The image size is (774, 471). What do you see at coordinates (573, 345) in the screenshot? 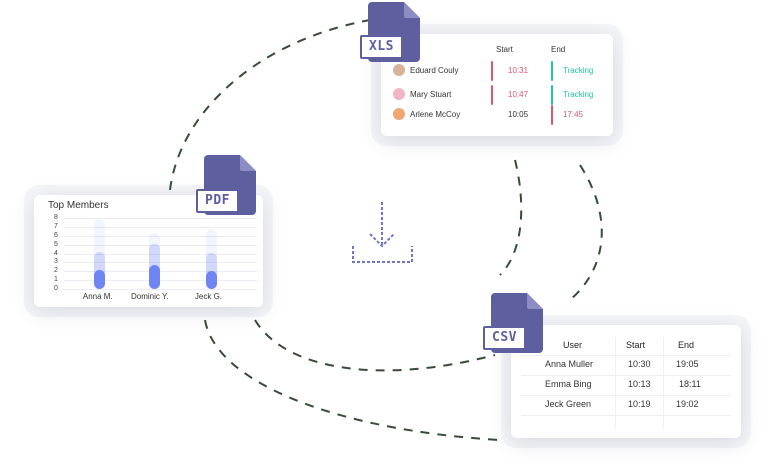
I see `csv-header-user: User` at bounding box center [573, 345].